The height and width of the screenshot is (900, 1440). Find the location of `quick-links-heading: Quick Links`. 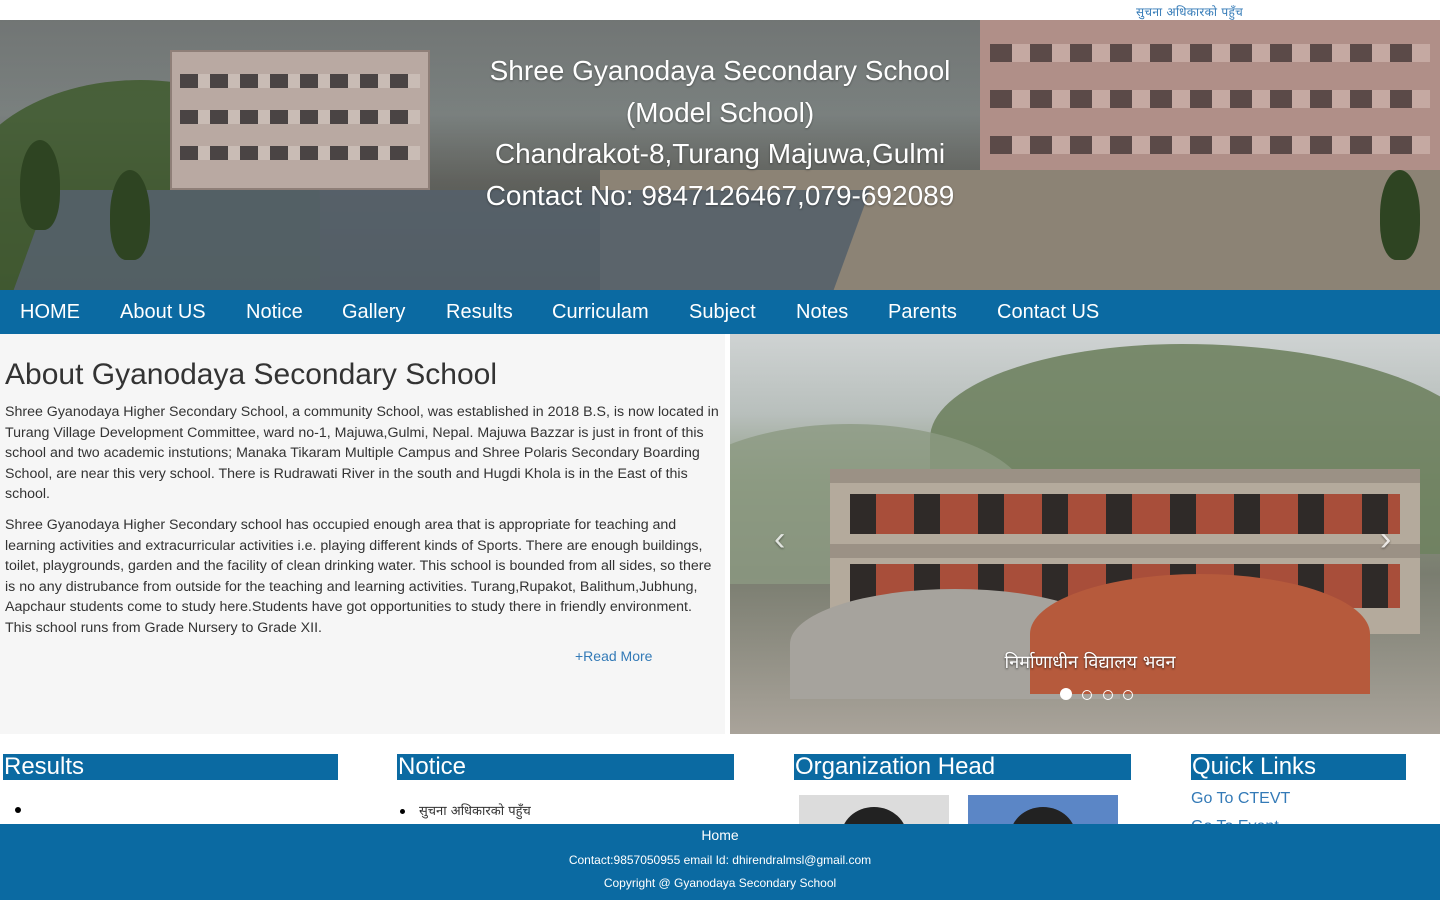

quick-links-heading: Quick Links is located at coordinates (1298, 767).